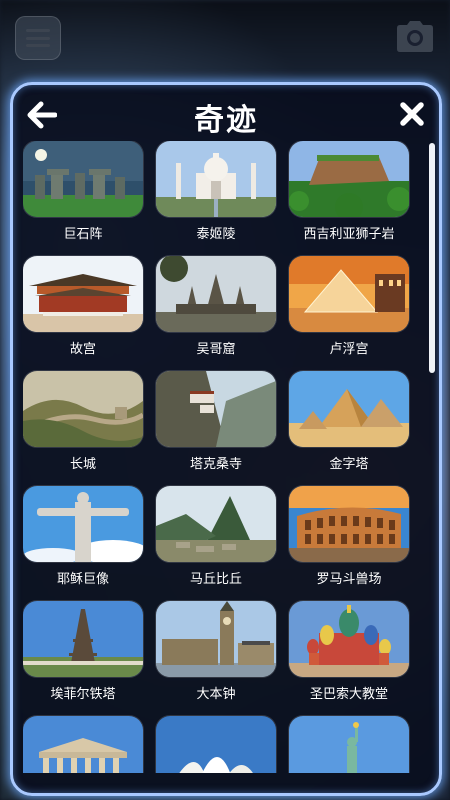  I want to click on wonder-card-machupicchu: 马丘比丘, so click(216, 536).